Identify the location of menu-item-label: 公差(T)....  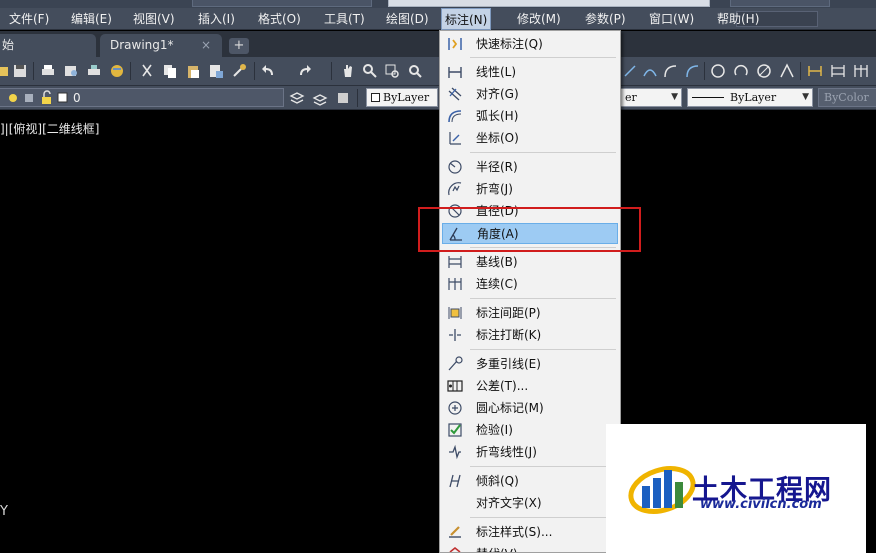
(502, 386).